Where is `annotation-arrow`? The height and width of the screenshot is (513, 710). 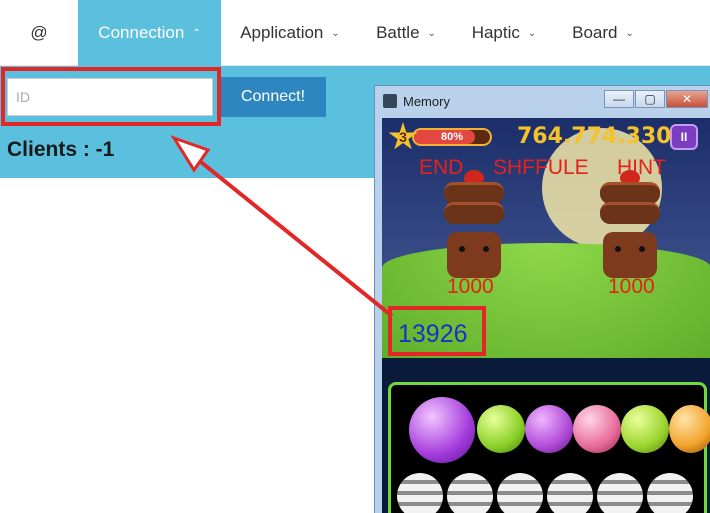
annotation-arrow is located at coordinates (282, 226).